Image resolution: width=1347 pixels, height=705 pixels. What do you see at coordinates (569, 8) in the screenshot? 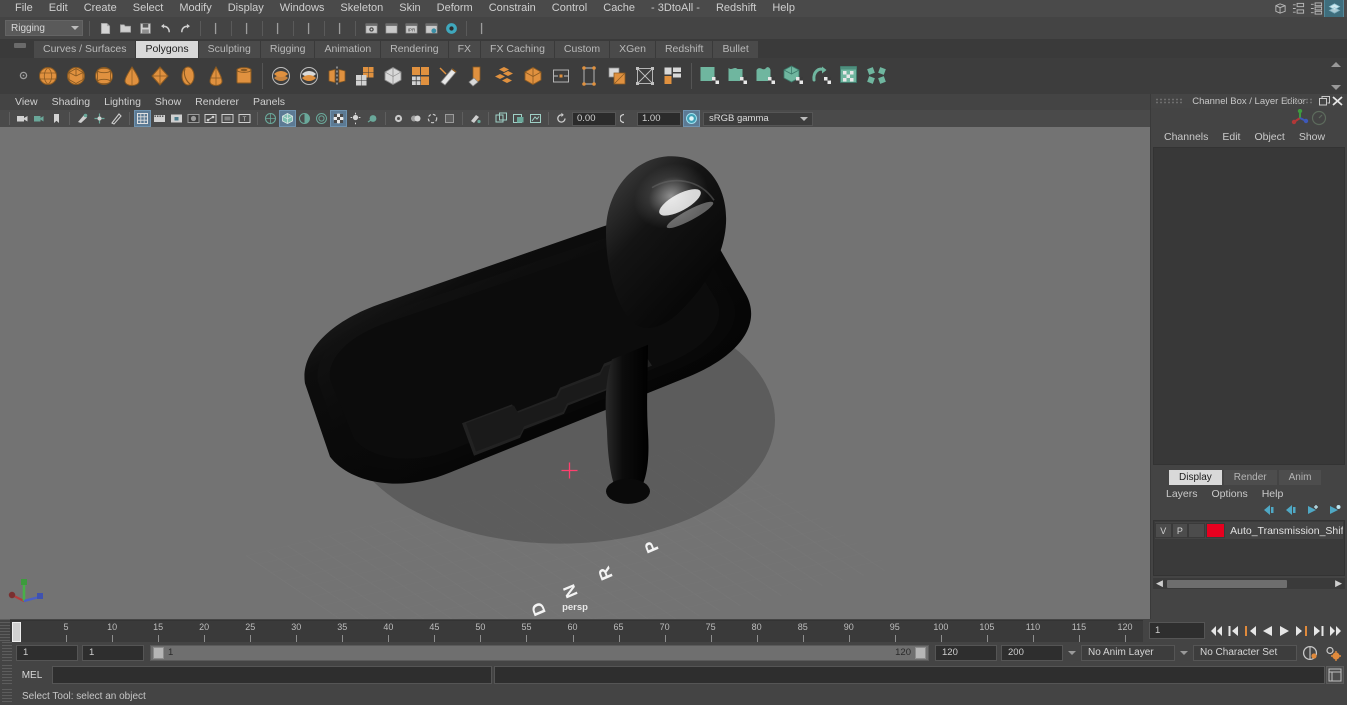
I see `menu-control: Control` at bounding box center [569, 8].